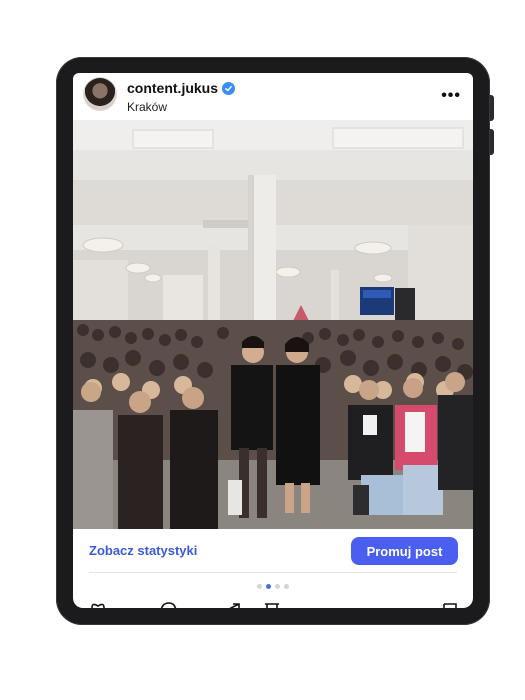 This screenshot has height=700, width=525. What do you see at coordinates (451, 96) in the screenshot?
I see `more-options-icon: •••` at bounding box center [451, 96].